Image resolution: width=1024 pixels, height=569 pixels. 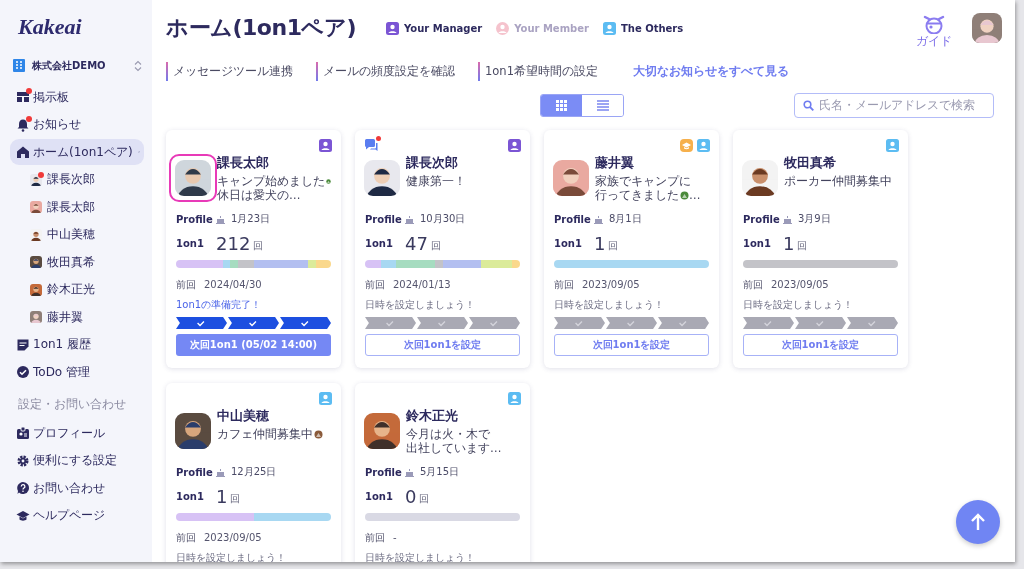 I want to click on section-heading: 設定・お問い合わせ, so click(x=72, y=404).